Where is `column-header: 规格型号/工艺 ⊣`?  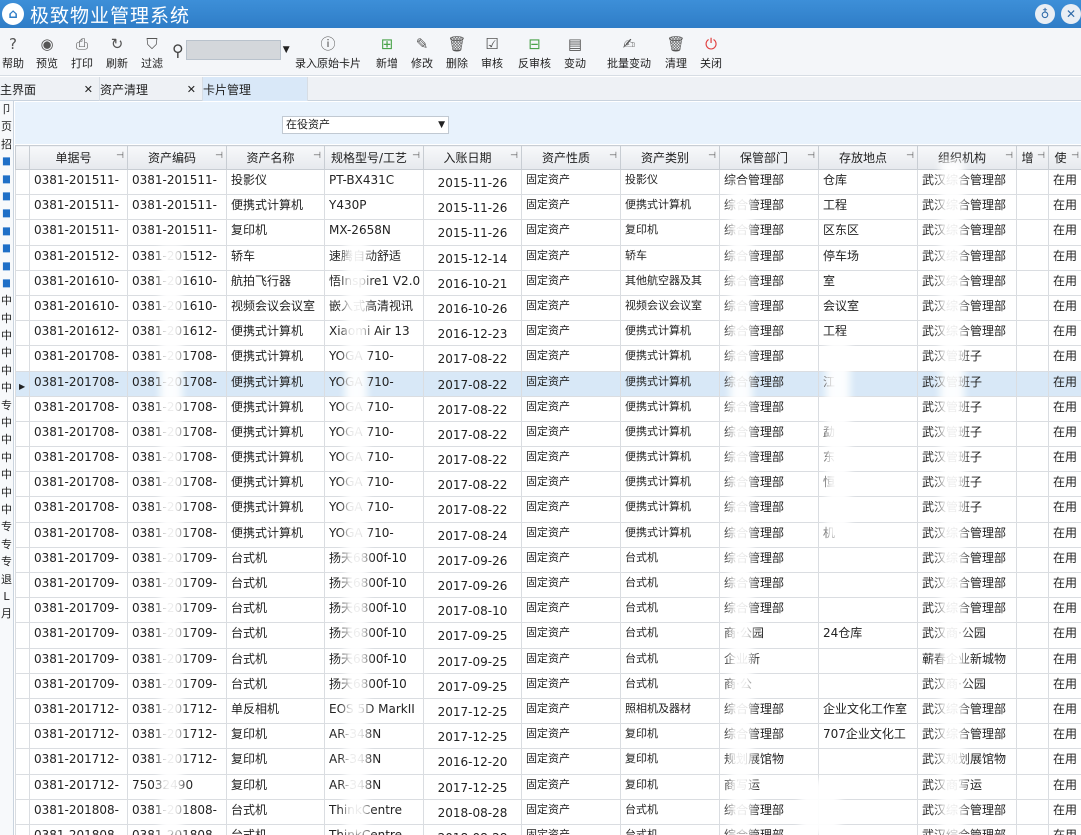
column-header: 规格型号/工艺 ⊣ is located at coordinates (374, 157).